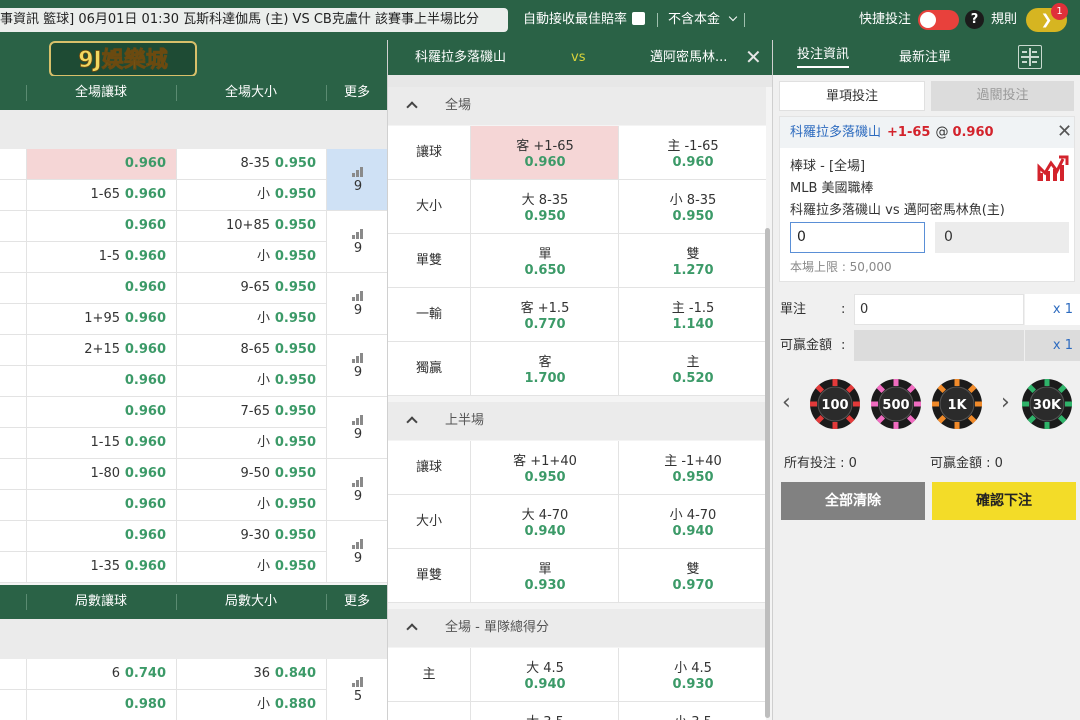 The image size is (1080, 720). Describe the element at coordinates (544, 467) in the screenshot. I see `odds-button: 客 +1+40 0.950` at that location.